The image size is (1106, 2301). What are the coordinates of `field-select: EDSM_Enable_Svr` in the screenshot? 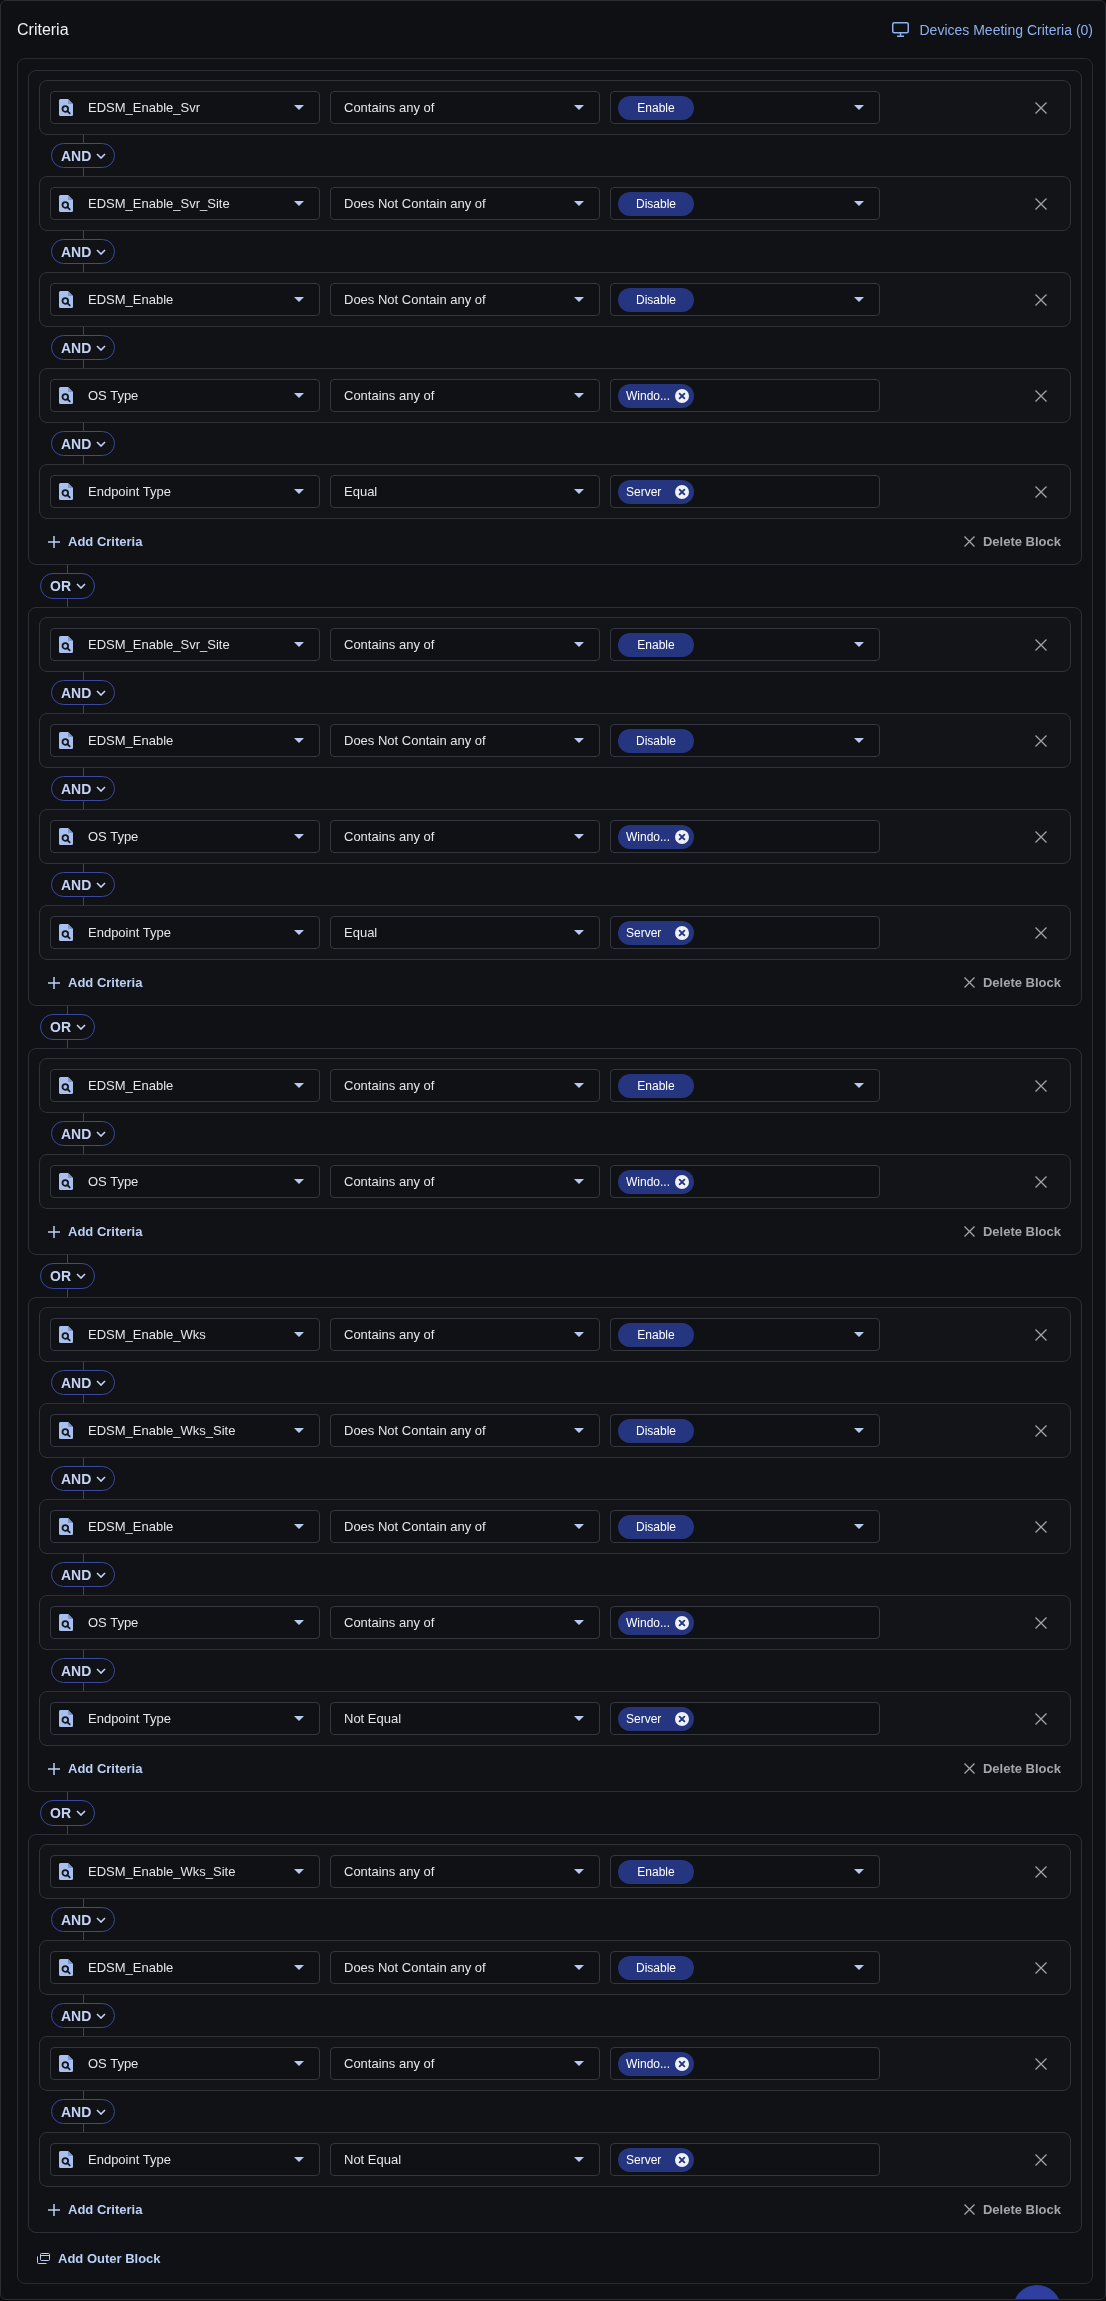 It's located at (185, 107).